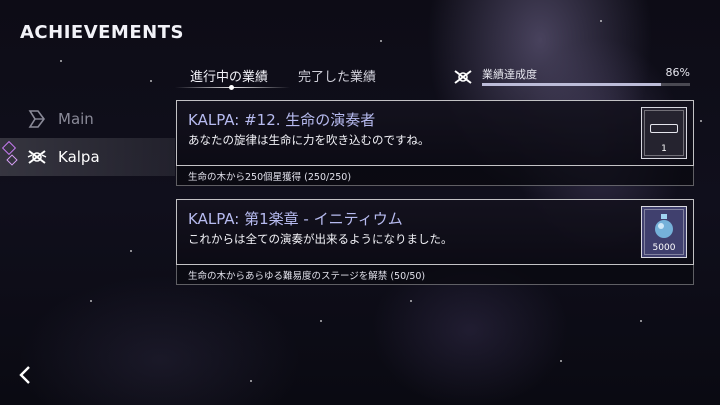 The width and height of the screenshot is (720, 405). I want to click on screen-title: ACHIEVEMENTS, so click(102, 32).